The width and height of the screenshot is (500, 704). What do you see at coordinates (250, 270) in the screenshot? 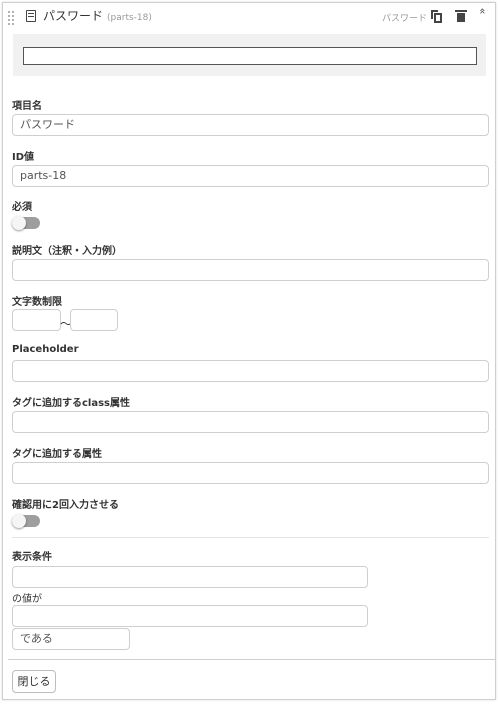
I see `description-input` at bounding box center [250, 270].